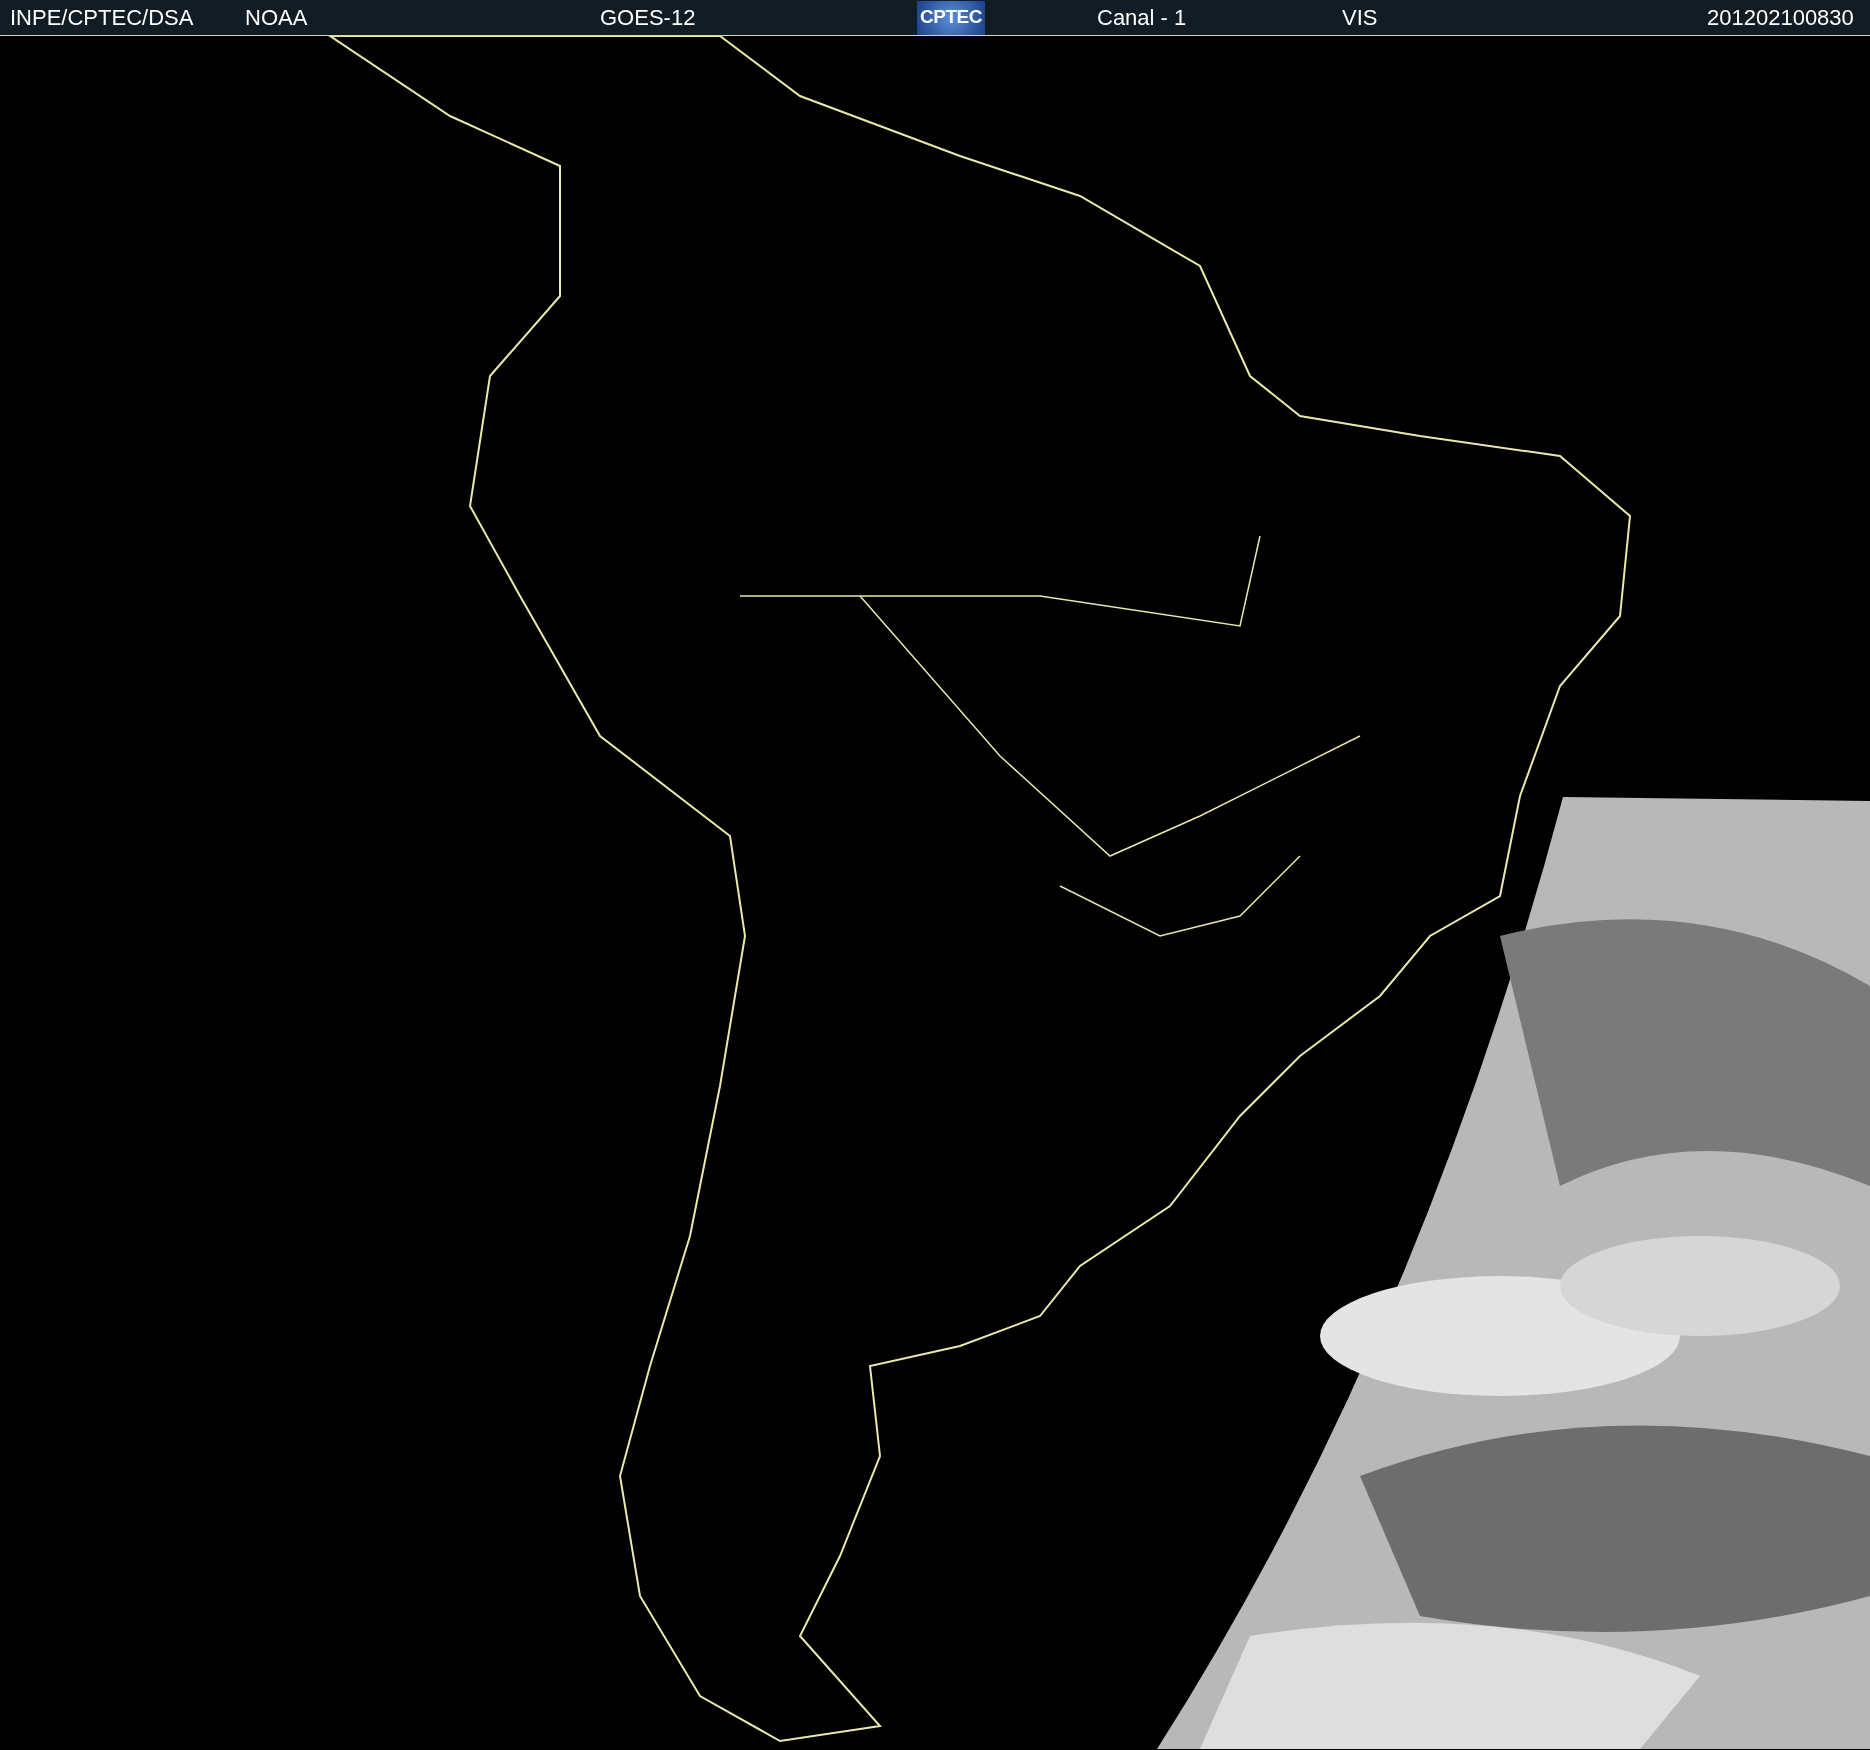  I want to click on source-label: INPE/CPTEC/DSA, so click(102, 18).